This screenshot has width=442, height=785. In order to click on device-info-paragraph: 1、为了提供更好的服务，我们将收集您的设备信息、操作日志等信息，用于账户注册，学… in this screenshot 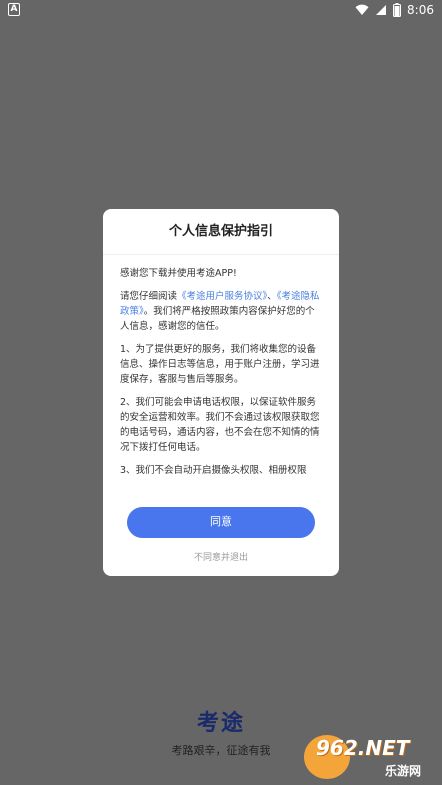, I will do `click(220, 364)`.